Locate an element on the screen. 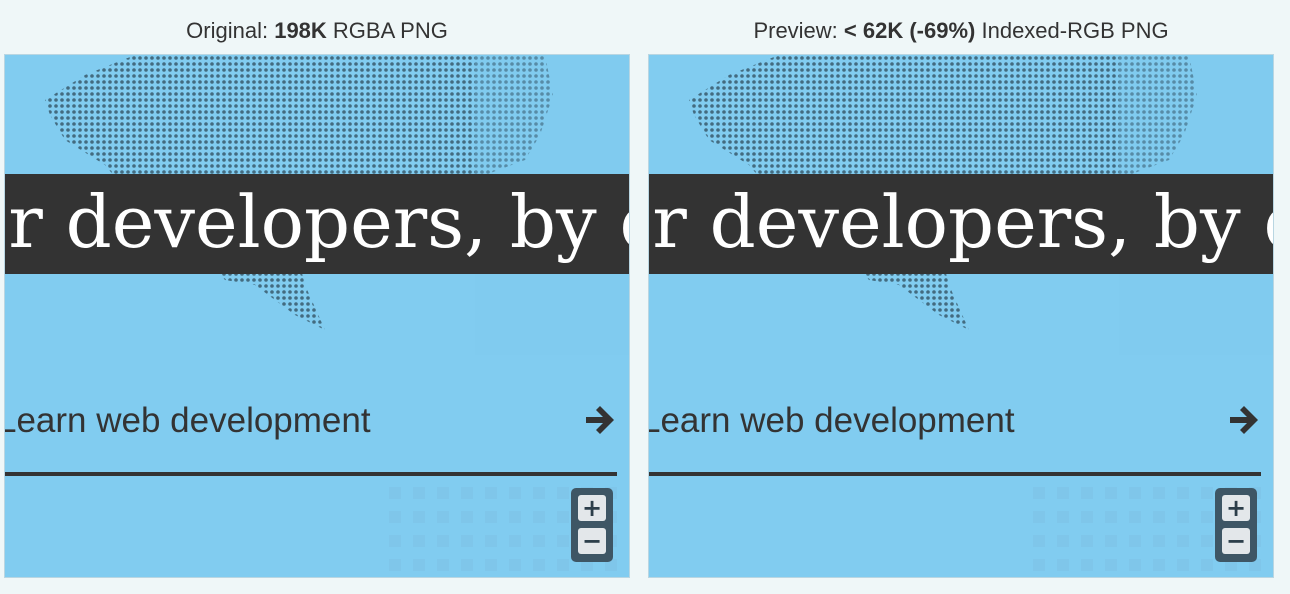  original-caption-suffix: RGBA PNG is located at coordinates (387, 30).